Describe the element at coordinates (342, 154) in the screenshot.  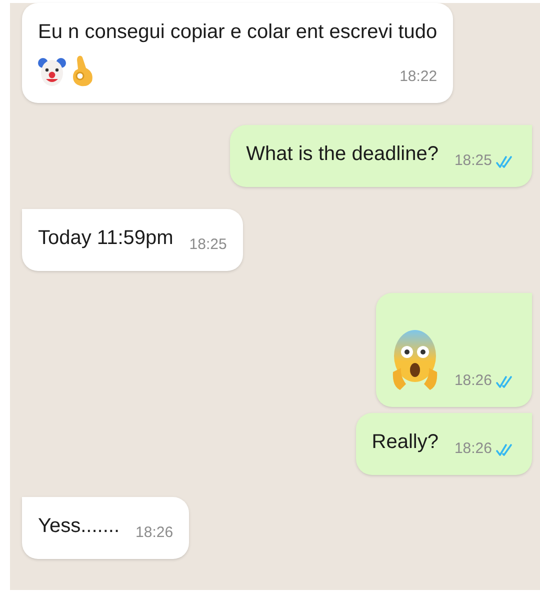
I see `message-text: What is the deadline?` at that location.